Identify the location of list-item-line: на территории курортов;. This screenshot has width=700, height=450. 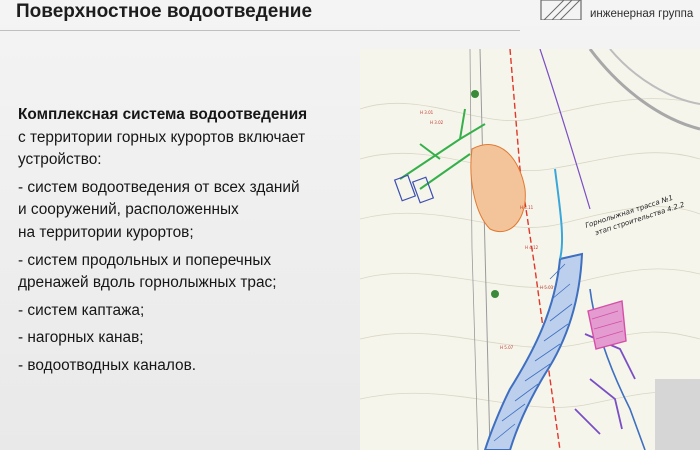
(106, 232).